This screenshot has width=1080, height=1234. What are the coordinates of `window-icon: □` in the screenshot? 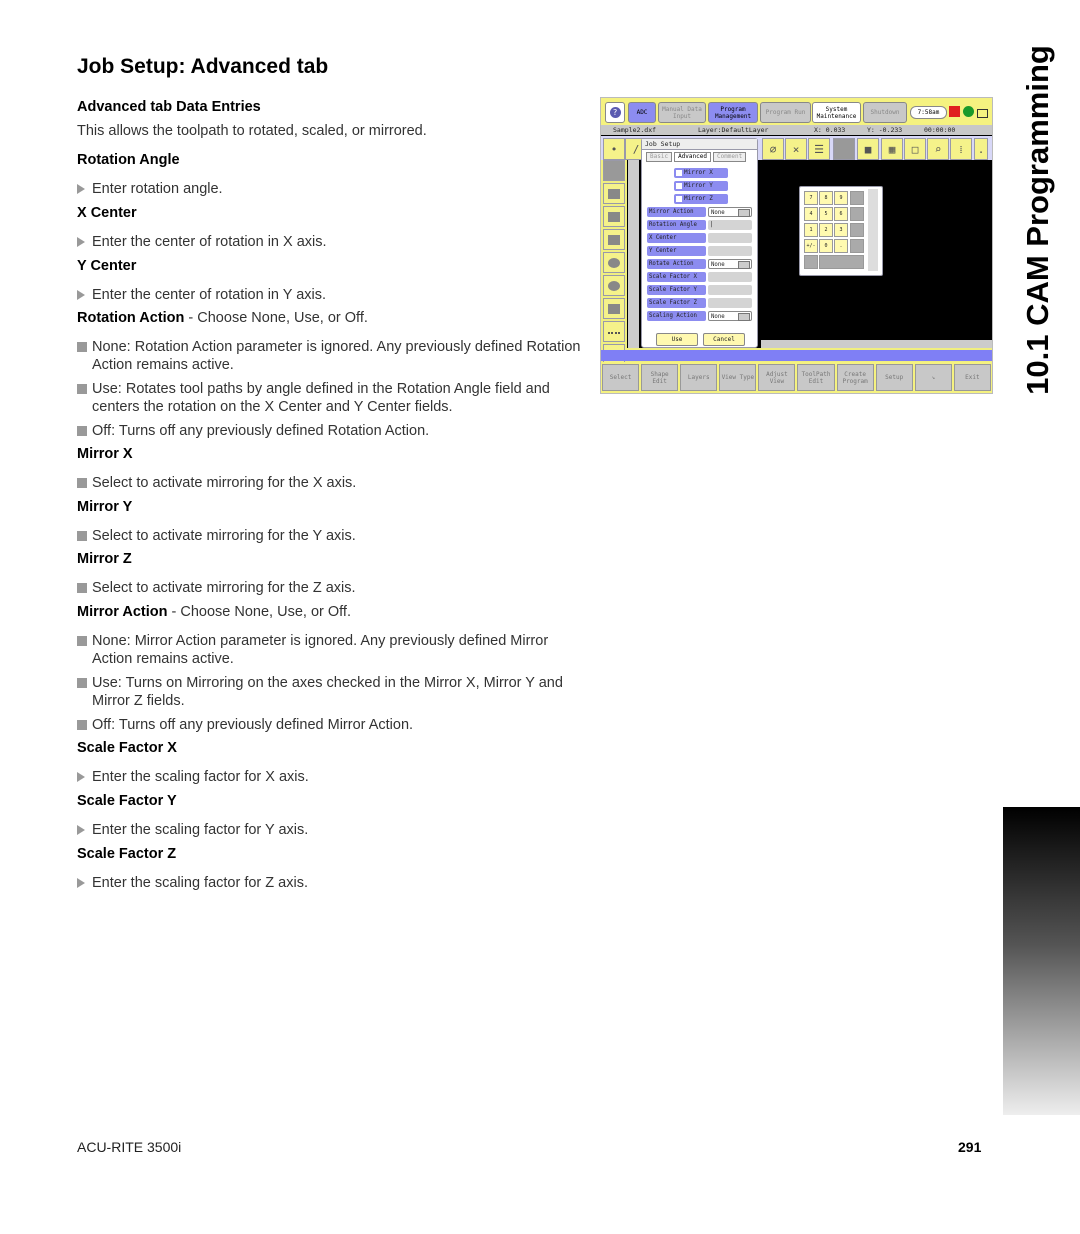 It's located at (915, 149).